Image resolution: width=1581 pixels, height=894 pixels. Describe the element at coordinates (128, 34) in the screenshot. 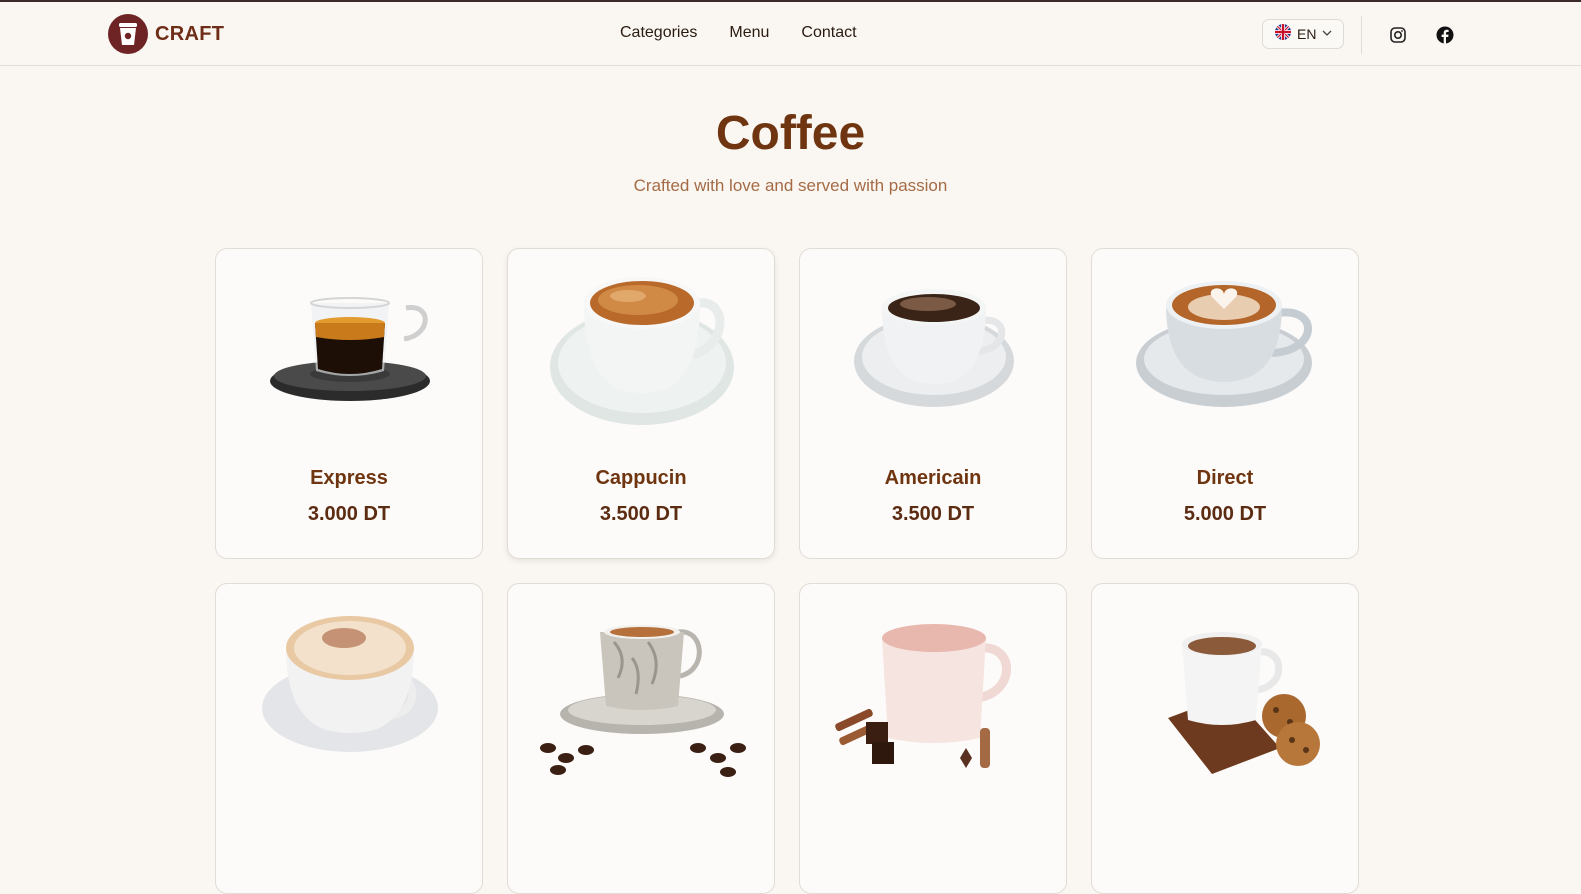

I see `coffee-cup-logo-icon` at that location.